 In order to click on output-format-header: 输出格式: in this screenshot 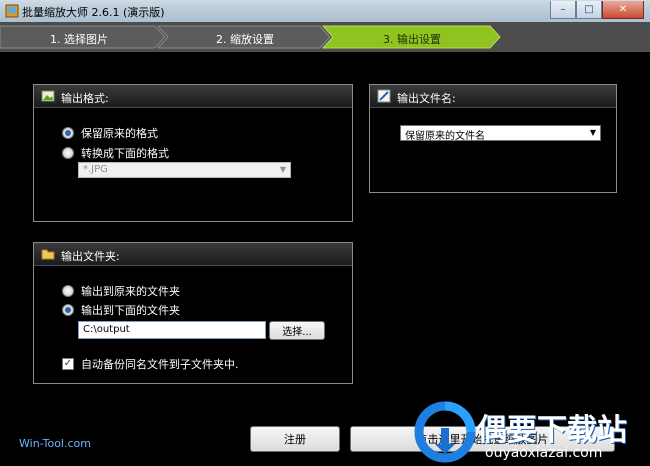, I will do `click(193, 96)`.